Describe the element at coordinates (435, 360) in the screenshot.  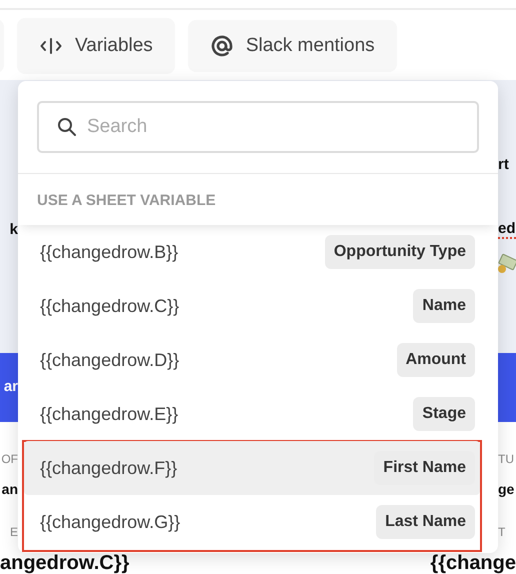
I see `column-tag: Amount` at that location.